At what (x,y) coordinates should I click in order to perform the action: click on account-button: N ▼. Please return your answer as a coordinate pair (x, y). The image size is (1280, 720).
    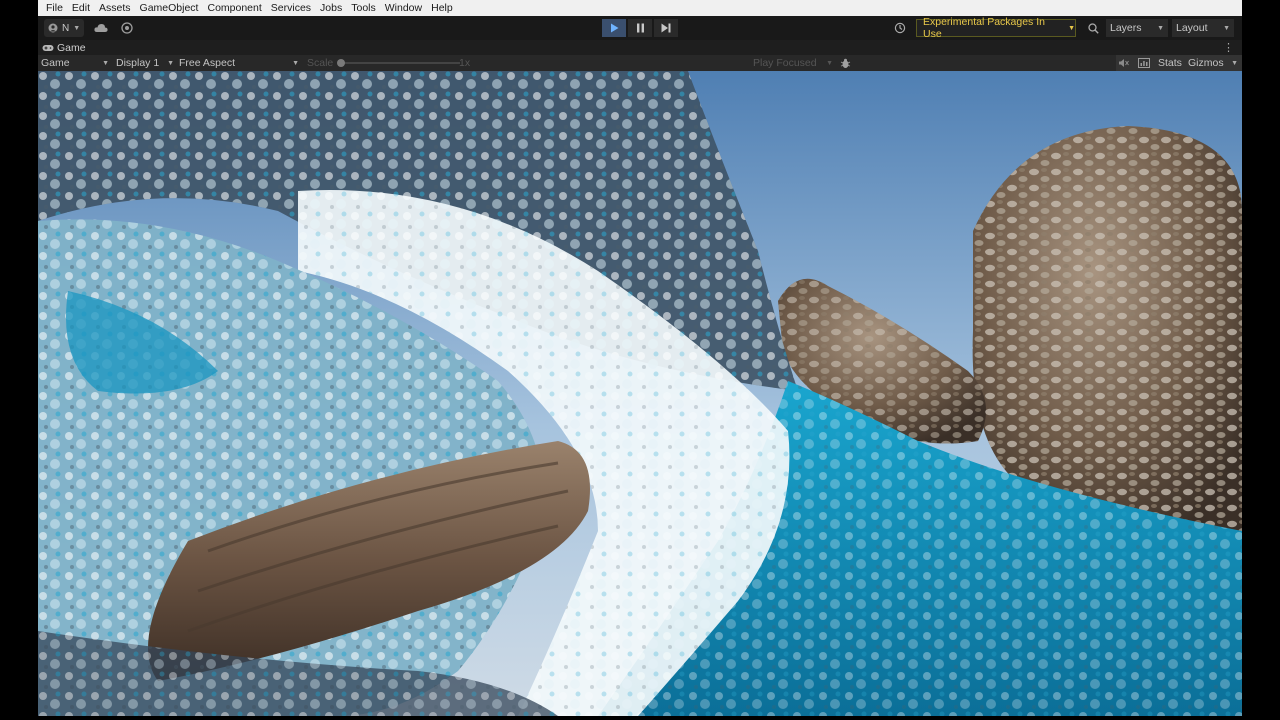
    Looking at the image, I should click on (64, 28).